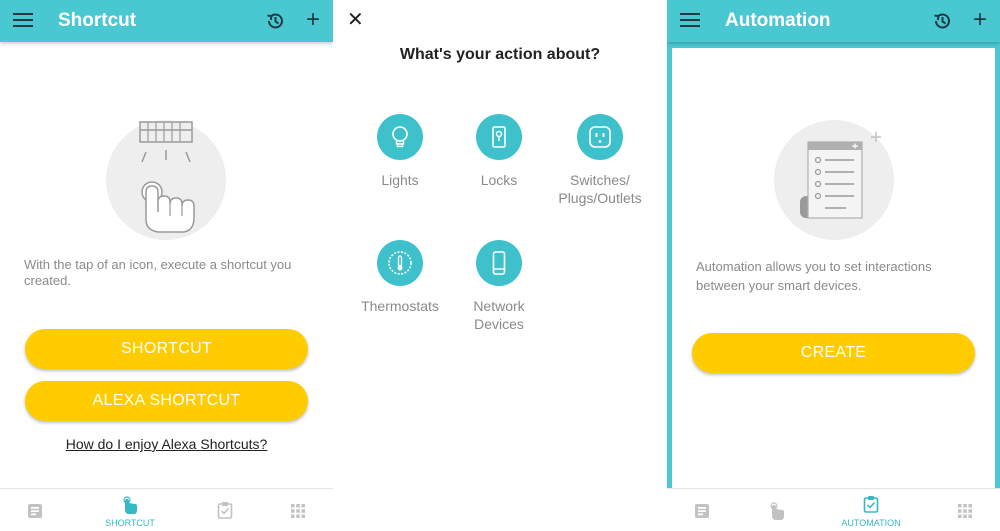  Describe the element at coordinates (499, 315) in the screenshot. I see `category-label: Network Devices` at that location.